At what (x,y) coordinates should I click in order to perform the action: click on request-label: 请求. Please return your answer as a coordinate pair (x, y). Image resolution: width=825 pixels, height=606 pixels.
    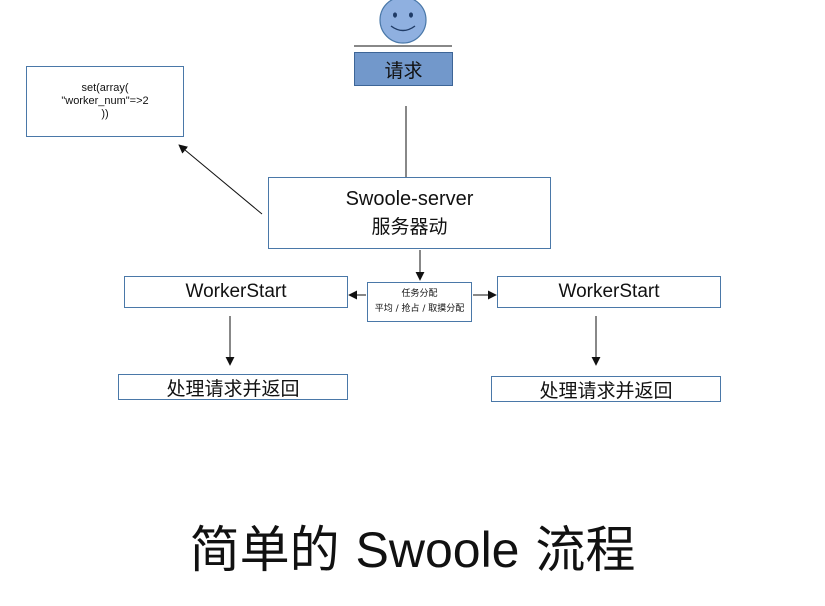
    Looking at the image, I should click on (403, 70).